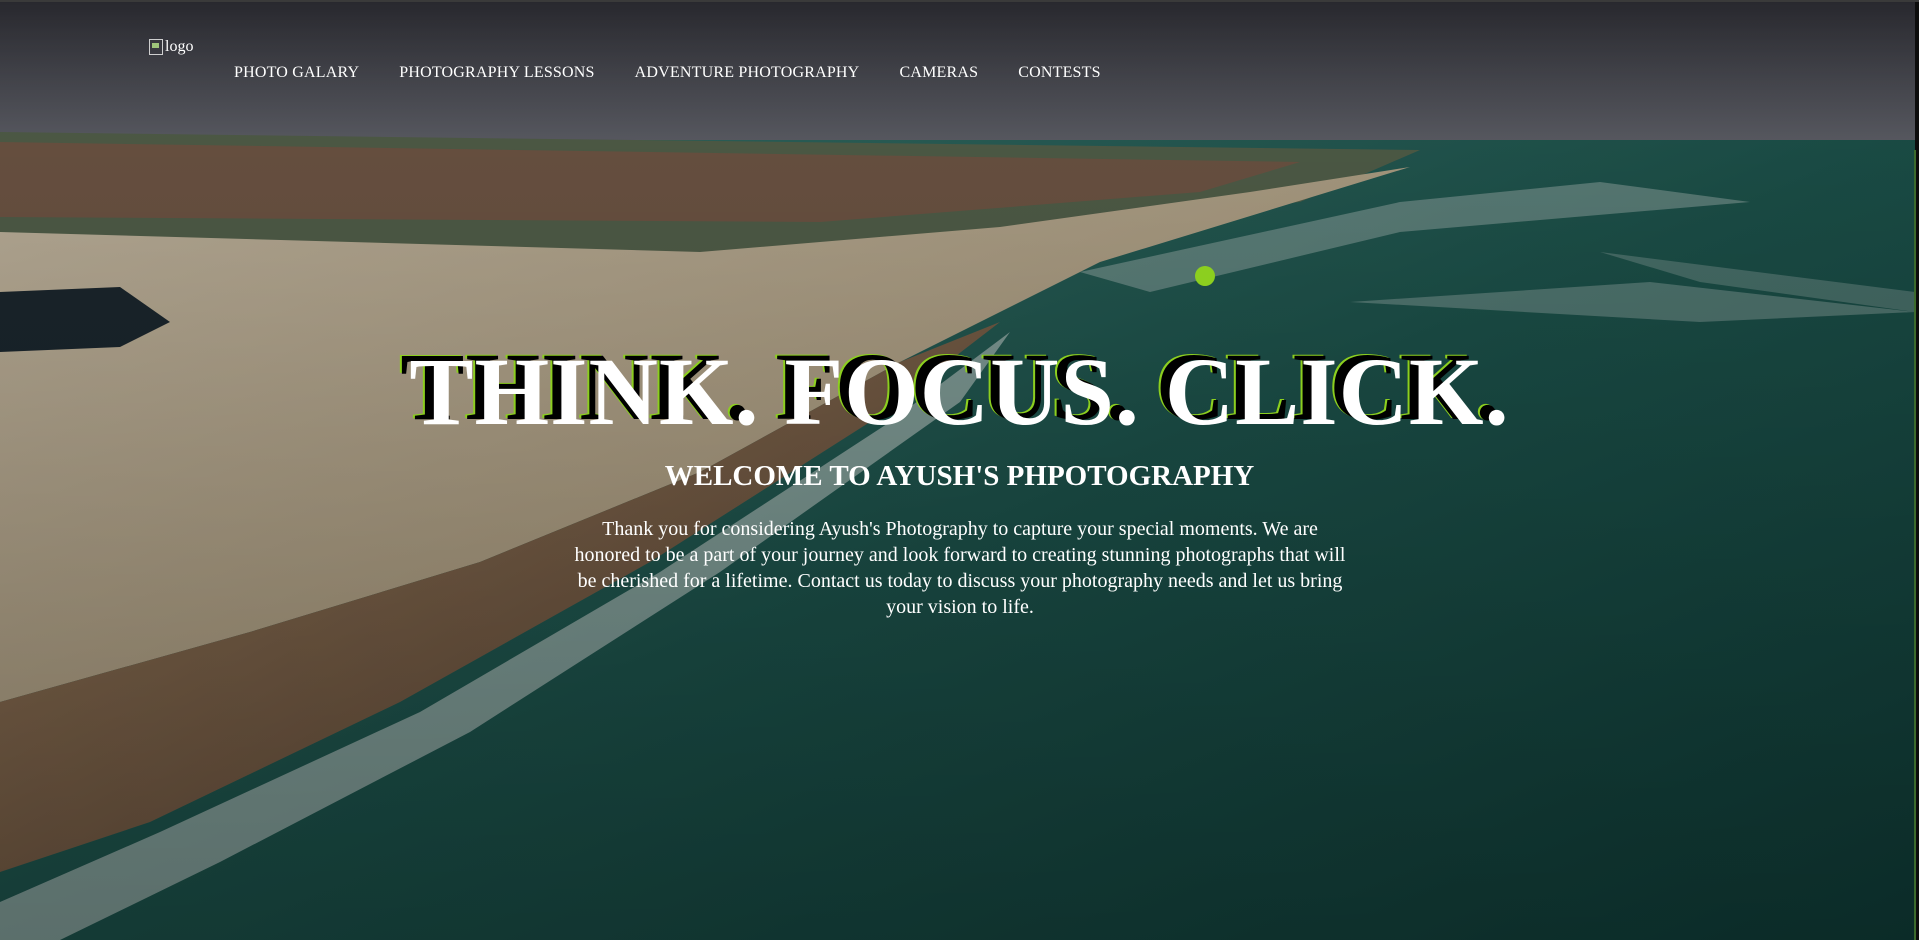  What do you see at coordinates (959, 1) in the screenshot?
I see `window-top-border` at bounding box center [959, 1].